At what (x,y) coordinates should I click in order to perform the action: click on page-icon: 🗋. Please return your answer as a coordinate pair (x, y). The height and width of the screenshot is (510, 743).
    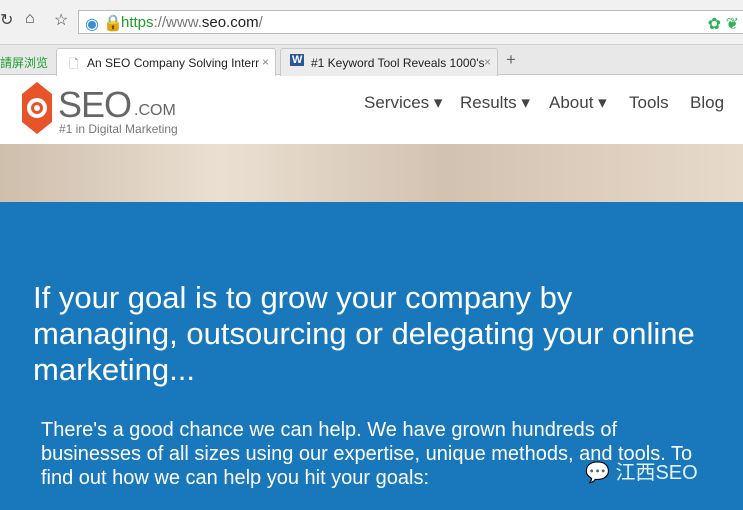
    Looking at the image, I should click on (74, 64).